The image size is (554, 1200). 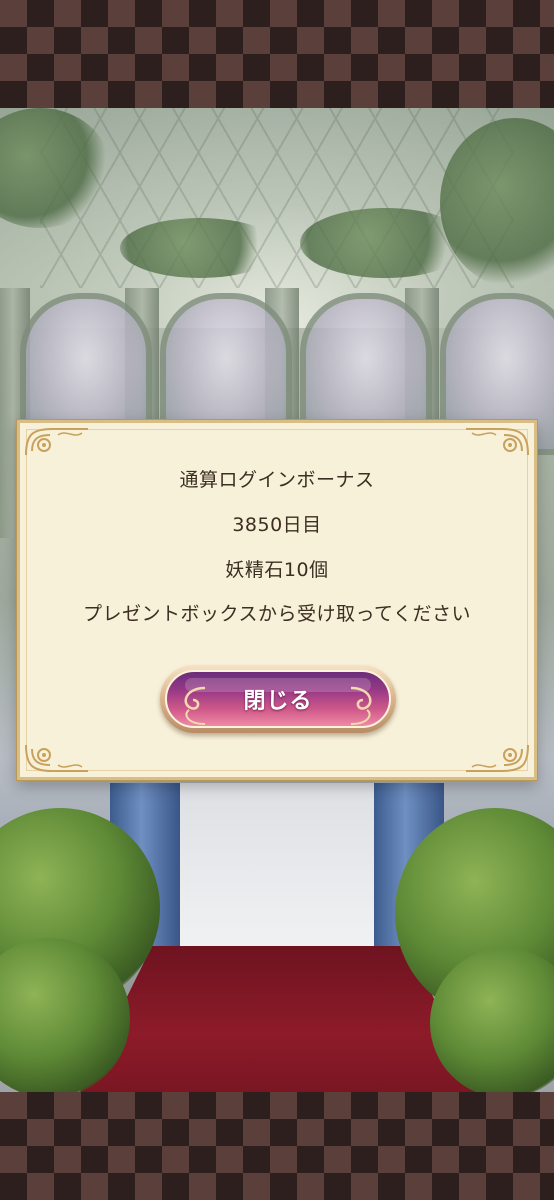 I want to click on close-button-label: 閉じる, so click(x=278, y=701).